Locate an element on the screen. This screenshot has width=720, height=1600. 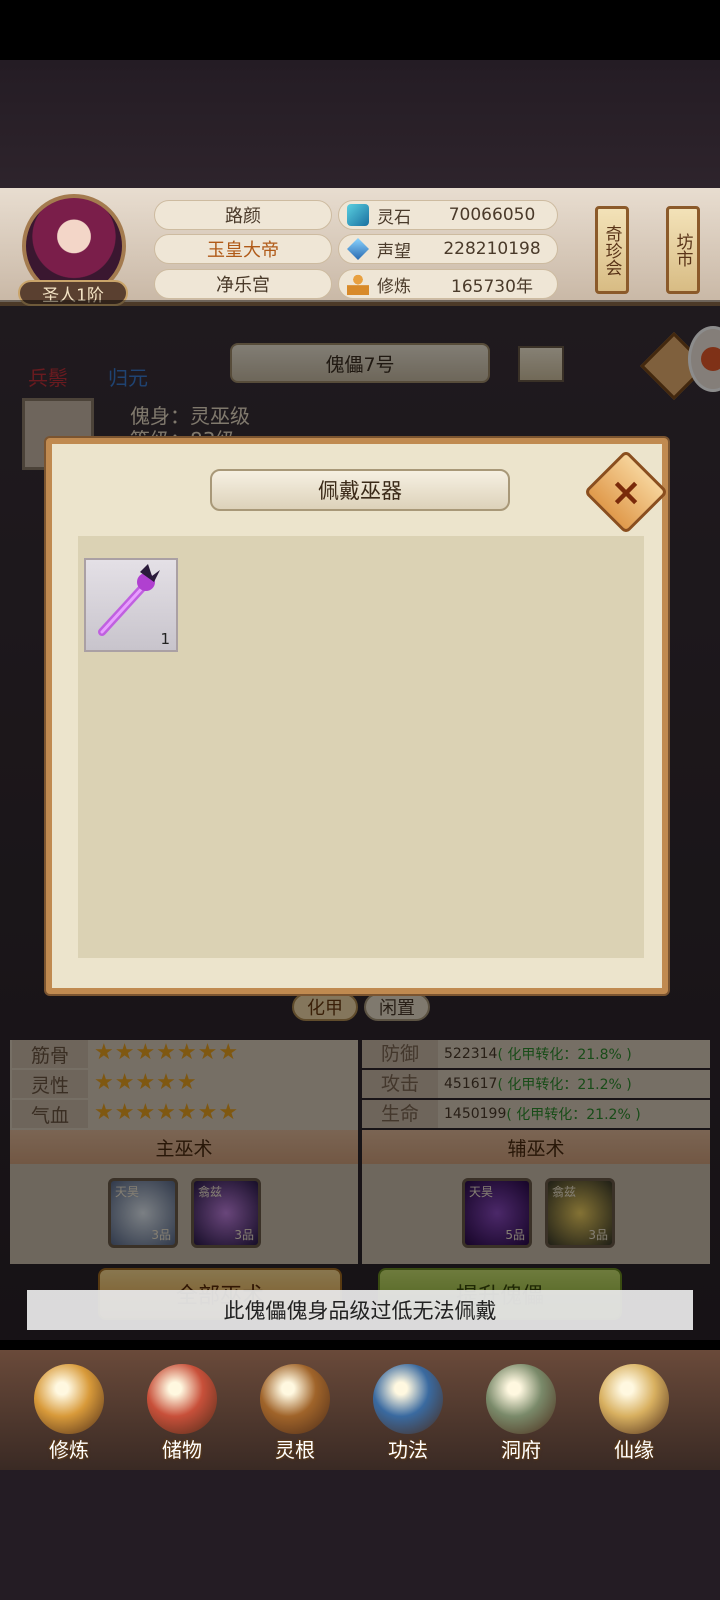
nav-item-1: 储物 is located at coordinates (182, 1413).